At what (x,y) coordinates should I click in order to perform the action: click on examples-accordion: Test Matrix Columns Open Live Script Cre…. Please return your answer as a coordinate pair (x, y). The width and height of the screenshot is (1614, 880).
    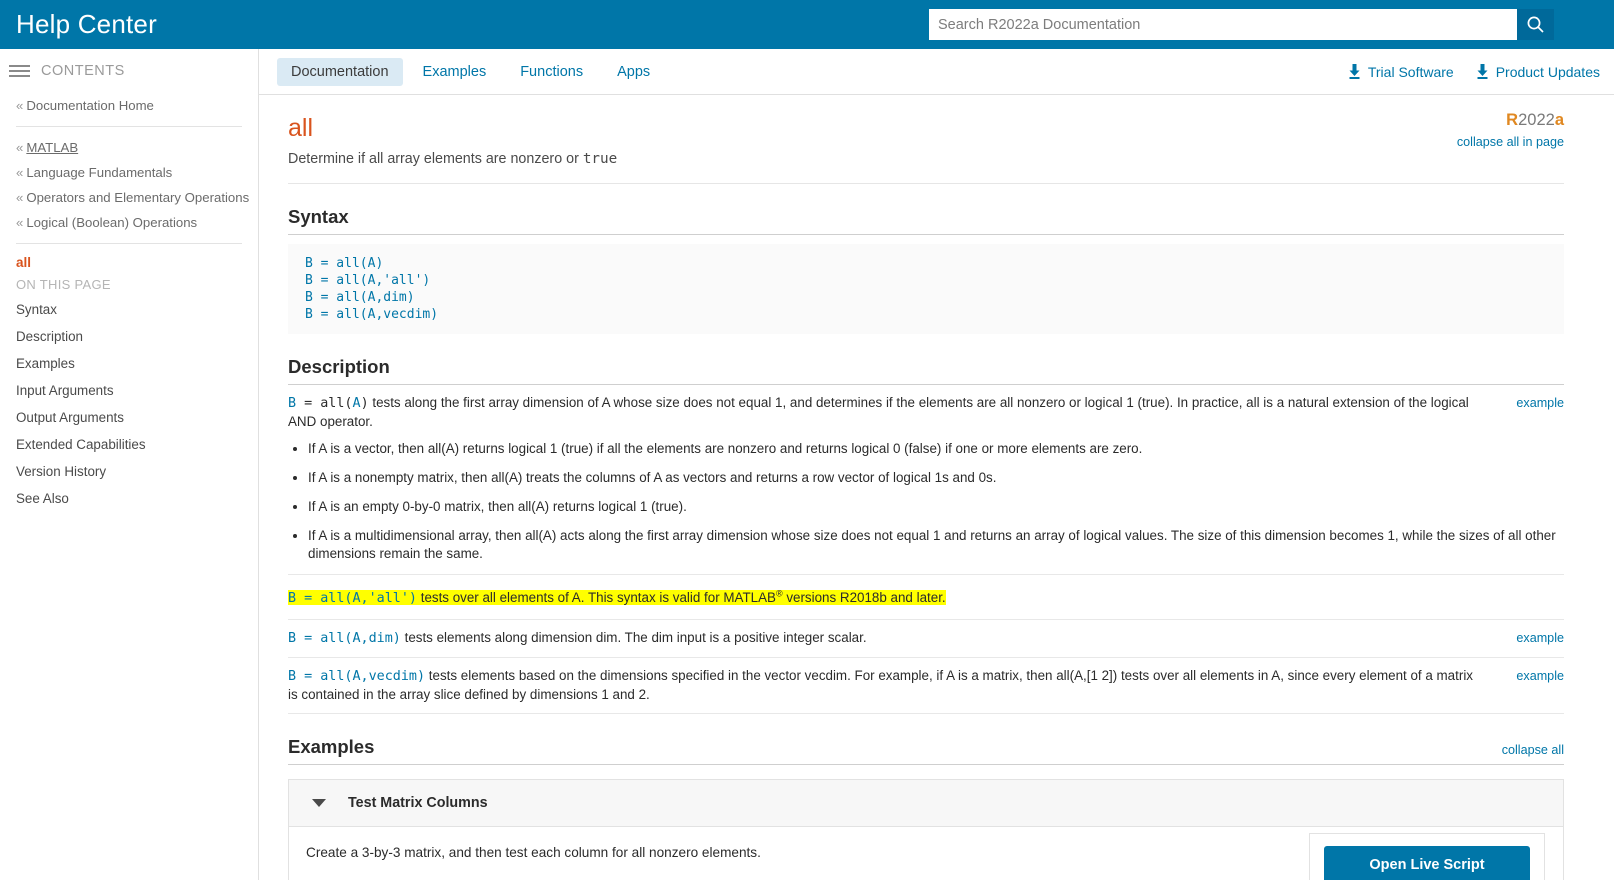
    Looking at the image, I should click on (926, 829).